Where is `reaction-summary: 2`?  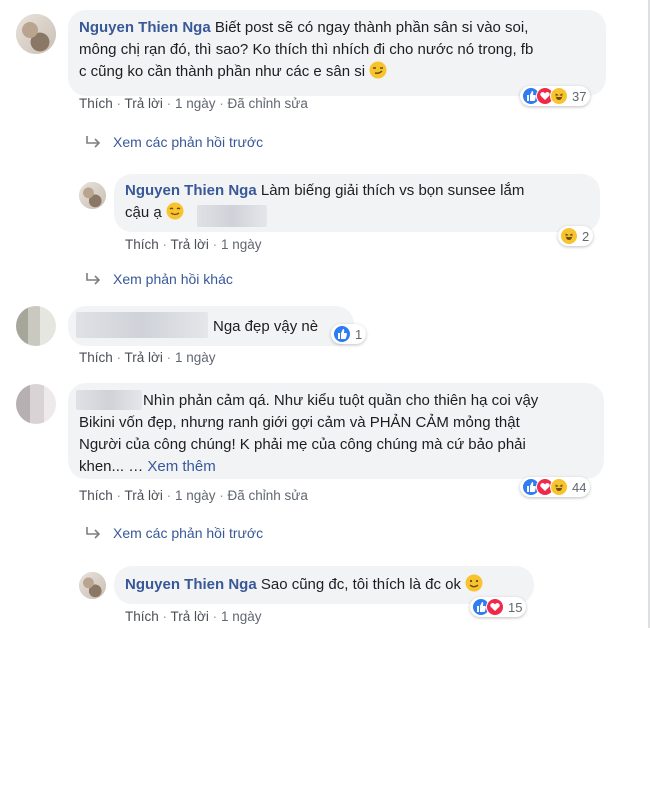 reaction-summary: 2 is located at coordinates (576, 236).